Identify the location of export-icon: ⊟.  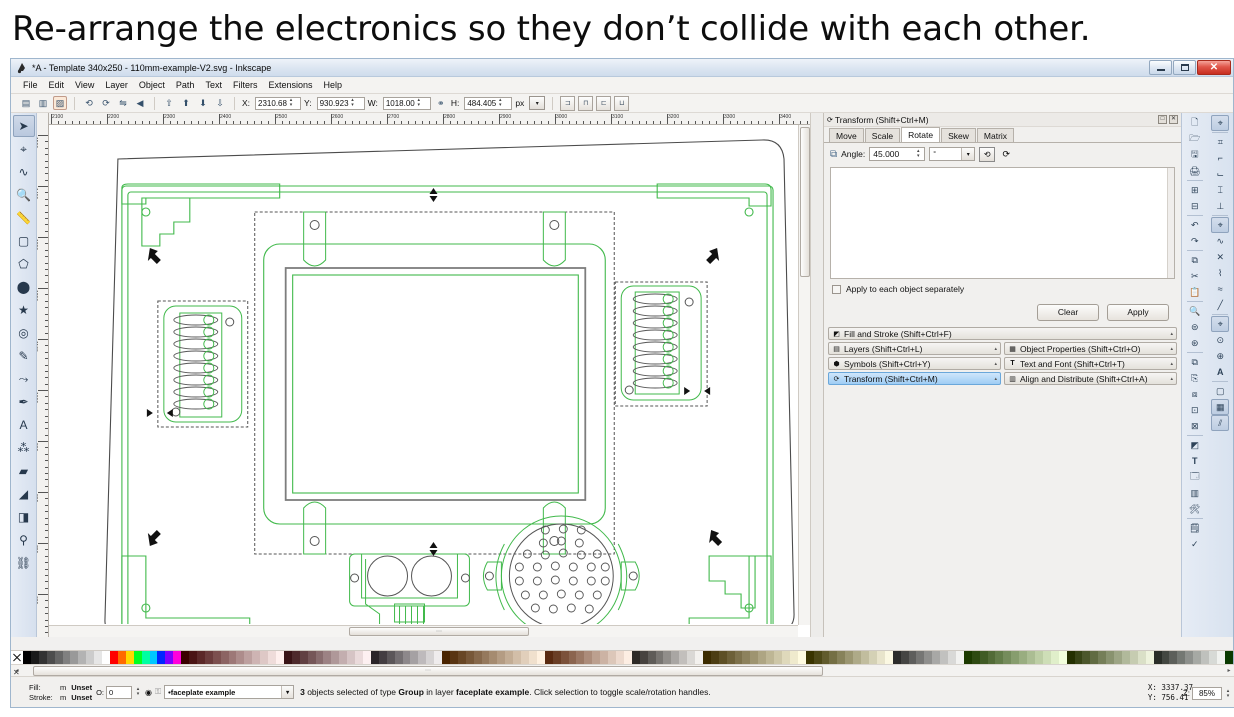
(1195, 206).